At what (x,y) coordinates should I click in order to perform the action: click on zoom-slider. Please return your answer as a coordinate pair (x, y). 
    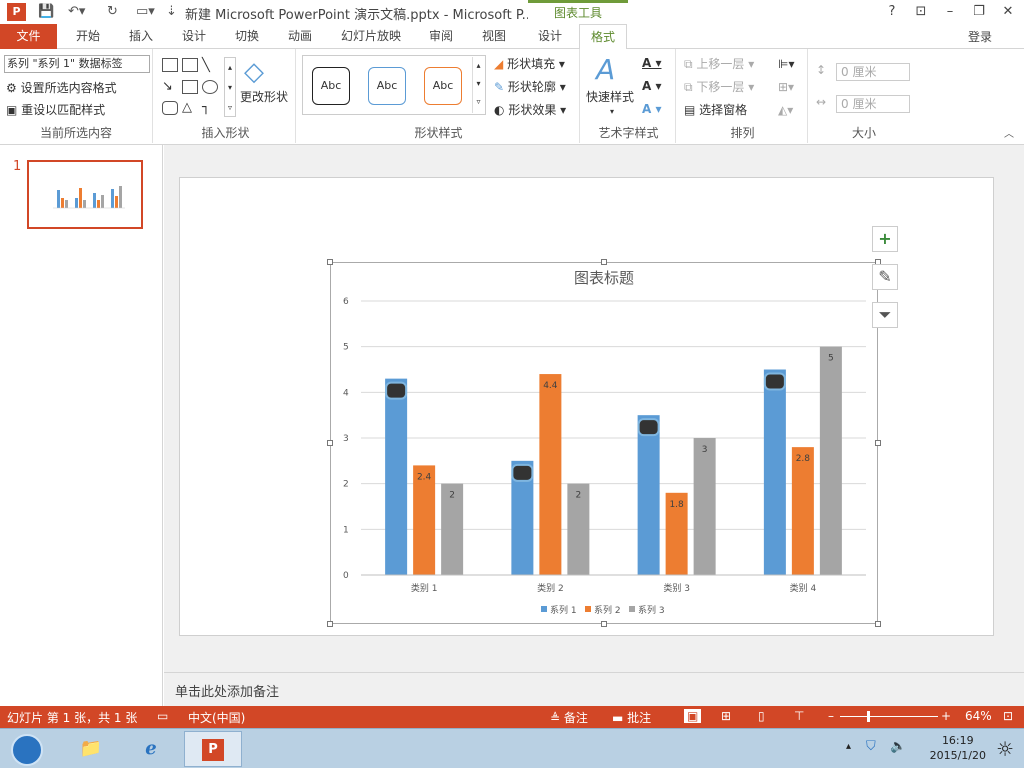
    Looking at the image, I should click on (889, 716).